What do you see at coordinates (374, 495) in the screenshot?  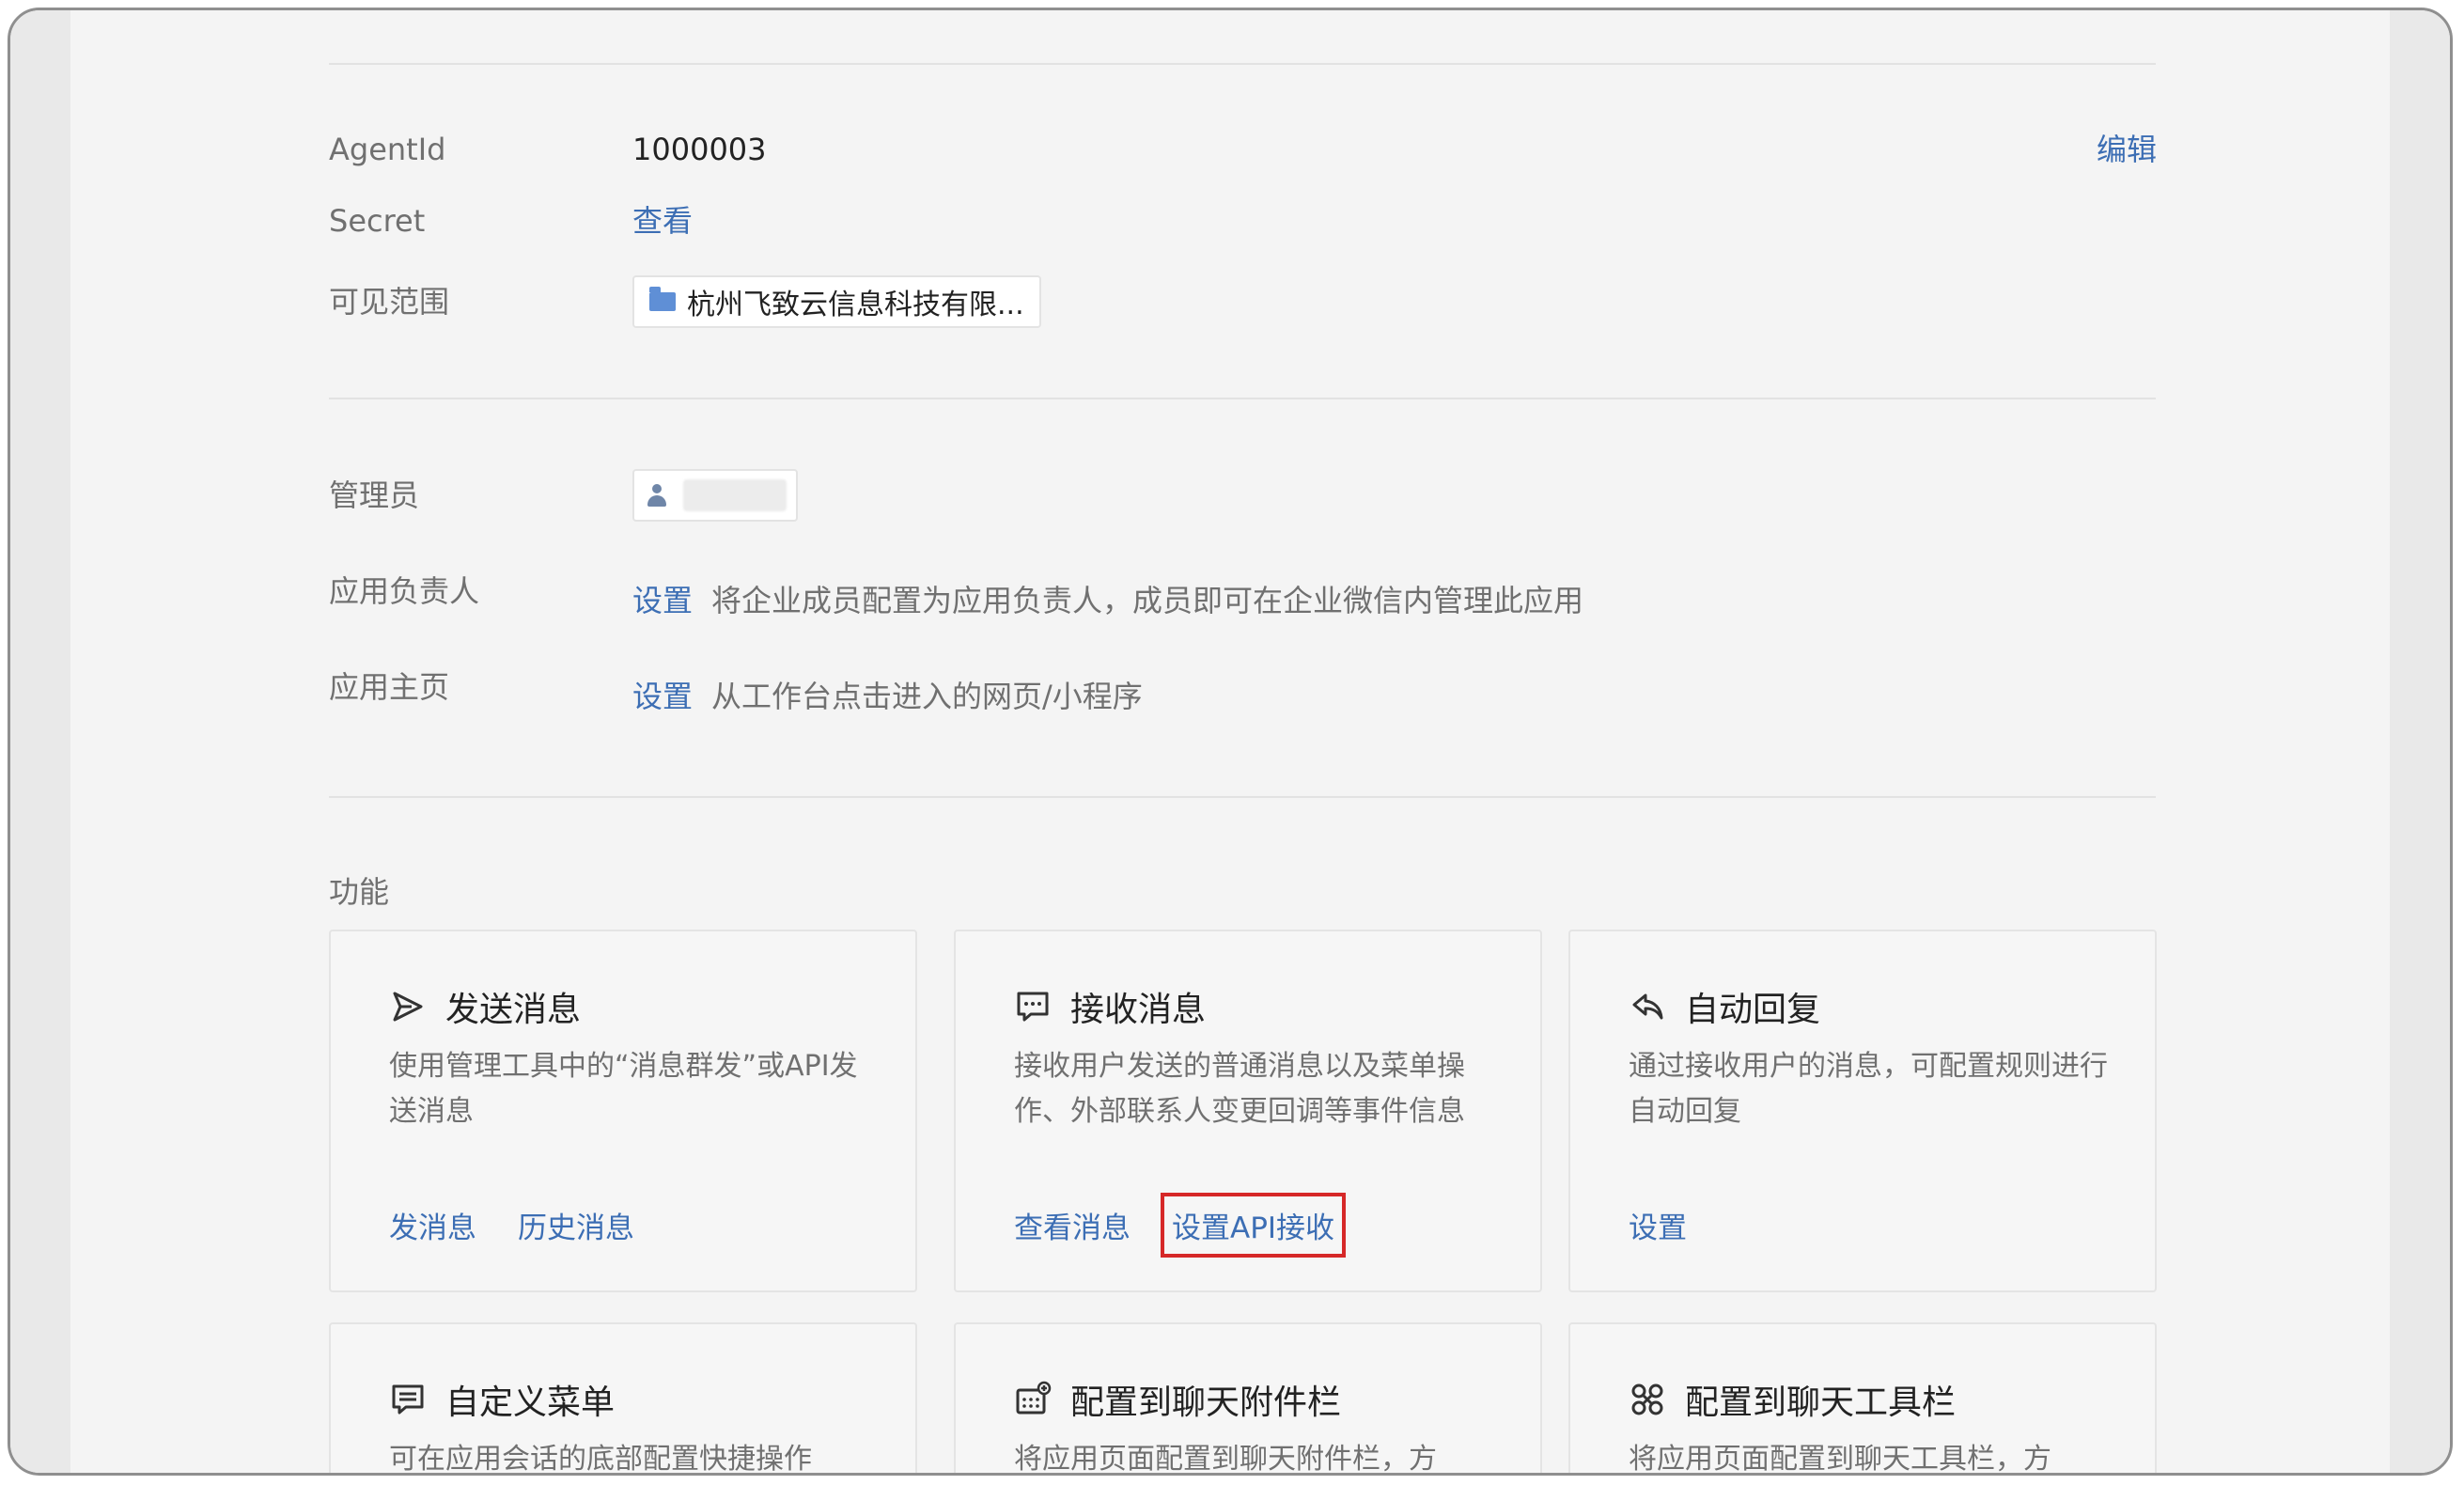 I see `admin-label: 管理员` at bounding box center [374, 495].